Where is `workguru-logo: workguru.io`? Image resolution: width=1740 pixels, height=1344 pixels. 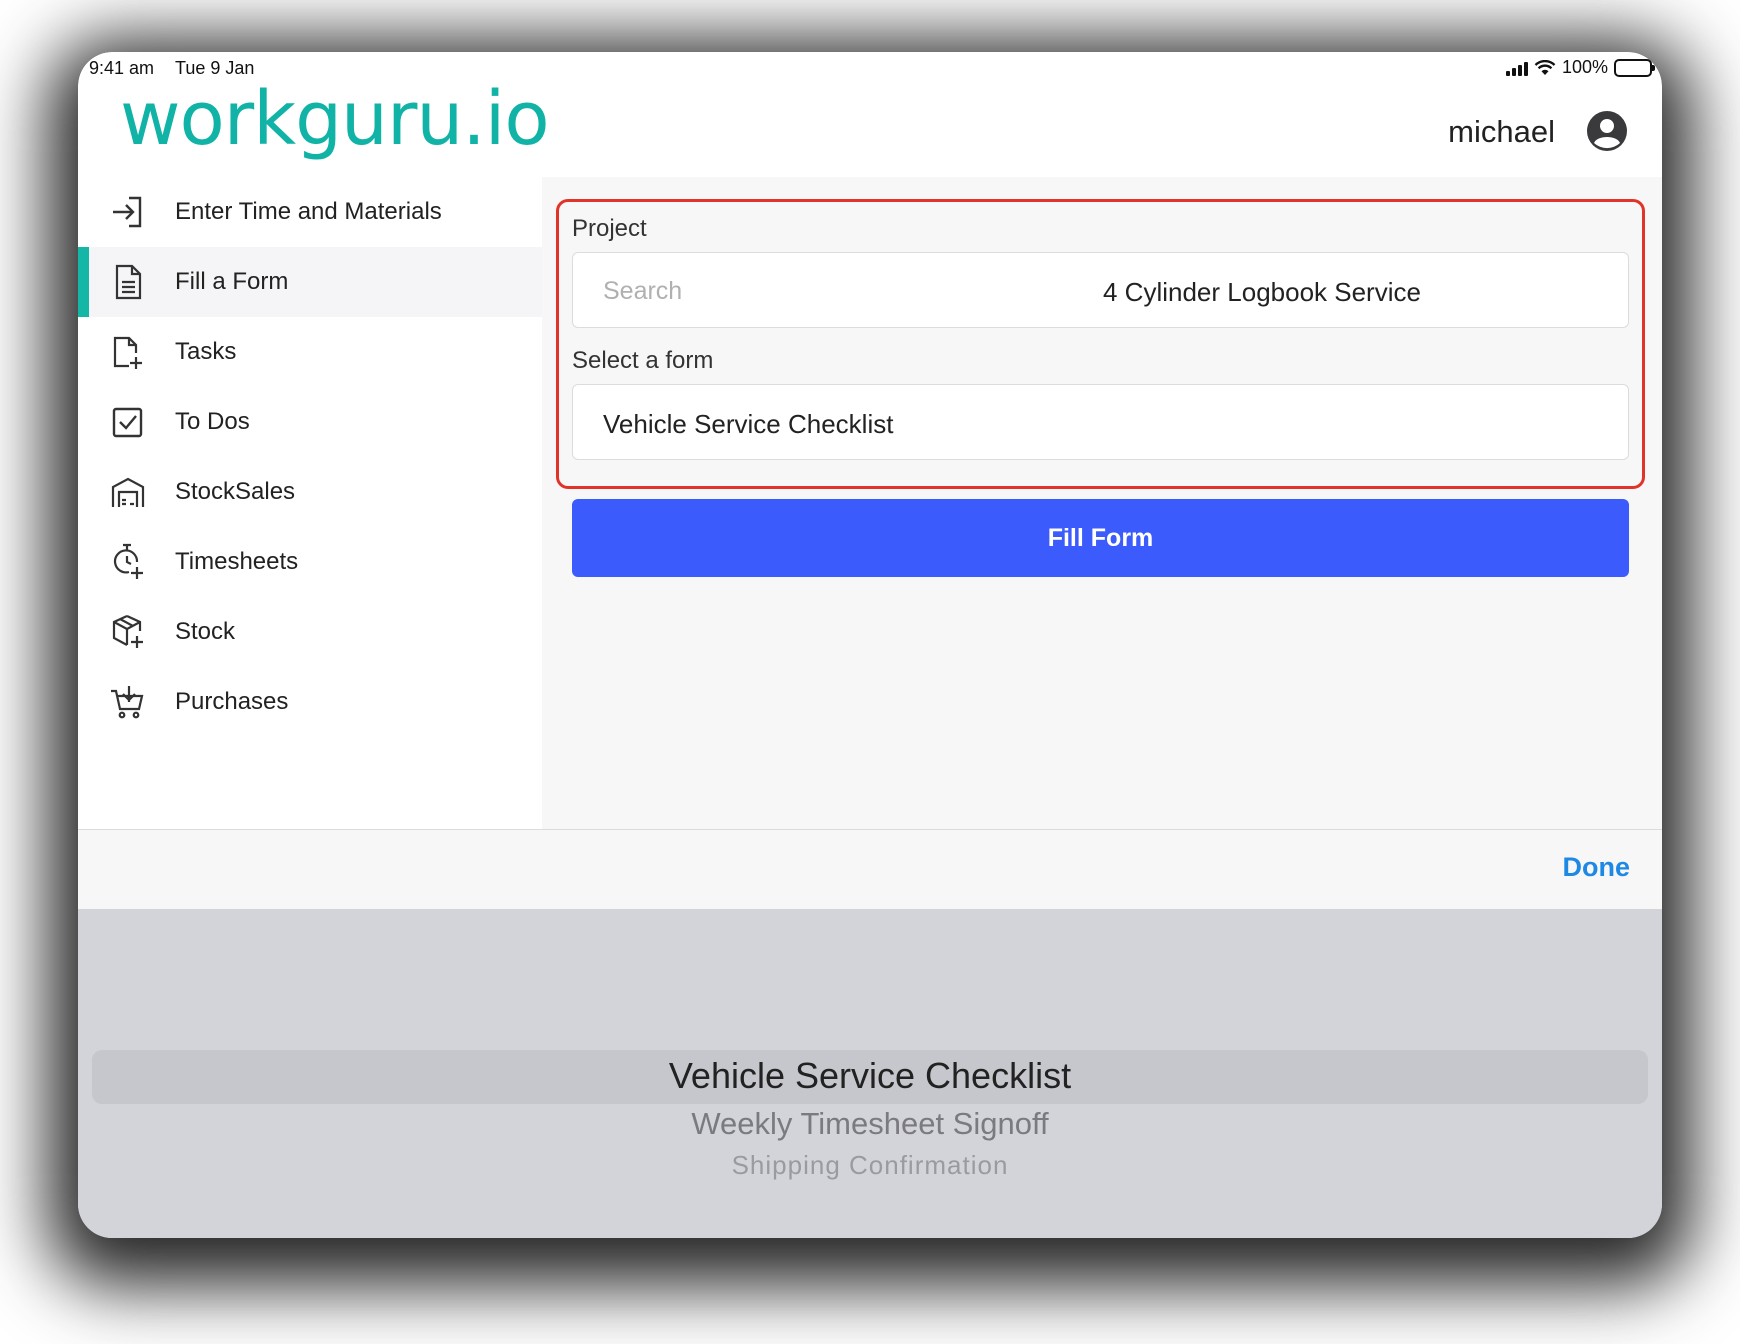 workguru-logo: workguru.io is located at coordinates (335, 119).